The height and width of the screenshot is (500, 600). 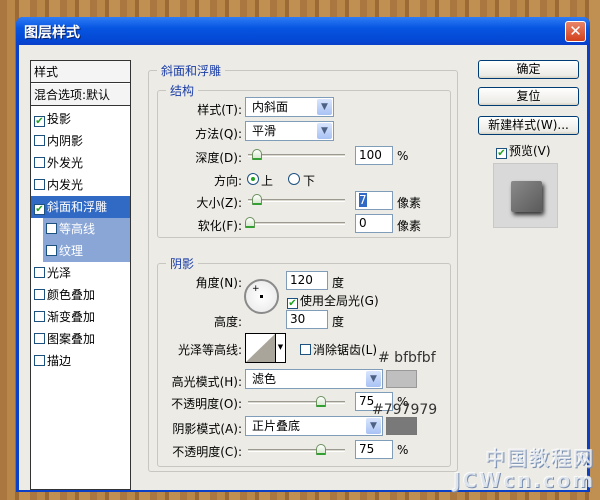 What do you see at coordinates (182, 91) in the screenshot?
I see `structure-title: 结构` at bounding box center [182, 91].